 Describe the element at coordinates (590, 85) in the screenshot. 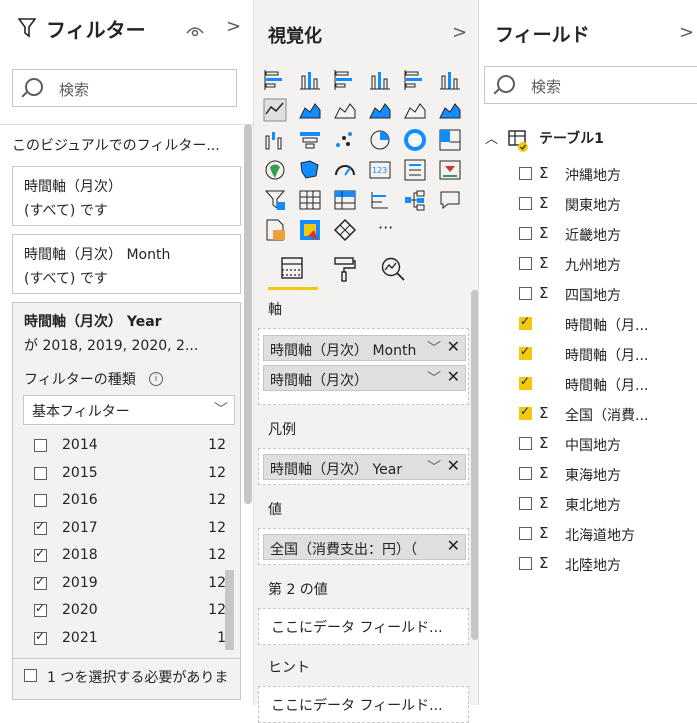

I see `fields-search-input: 検索` at that location.